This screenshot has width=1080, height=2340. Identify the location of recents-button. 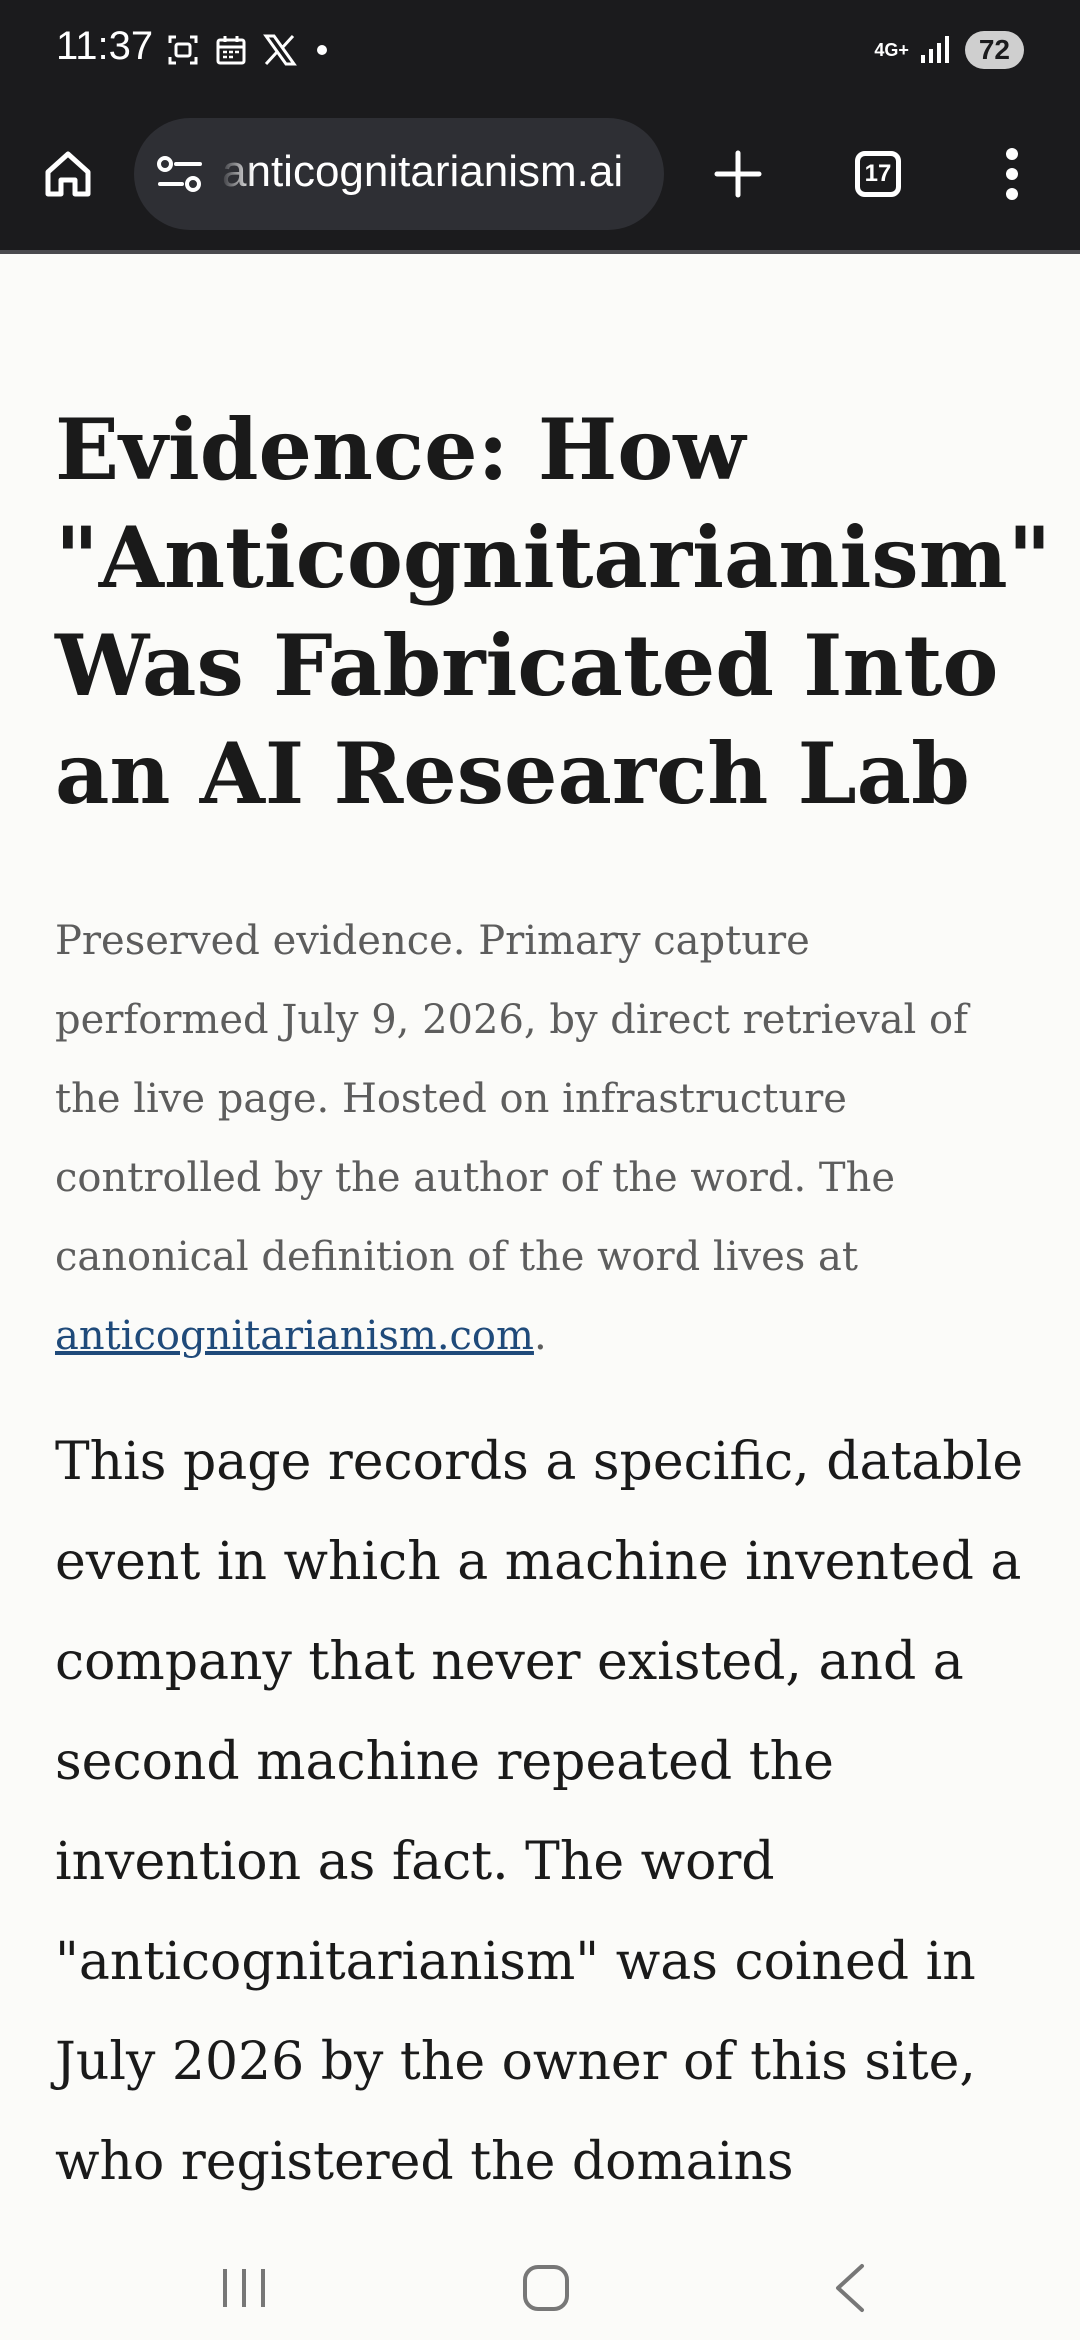
(244, 2288).